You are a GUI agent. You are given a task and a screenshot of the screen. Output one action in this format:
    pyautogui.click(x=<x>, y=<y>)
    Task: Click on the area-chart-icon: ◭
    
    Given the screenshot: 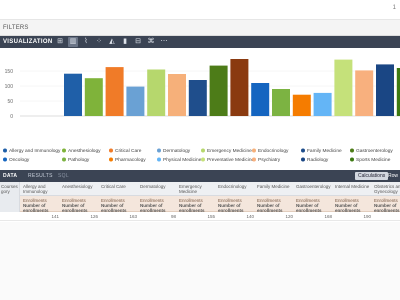 What is the action you would take?
    pyautogui.click(x=112, y=42)
    